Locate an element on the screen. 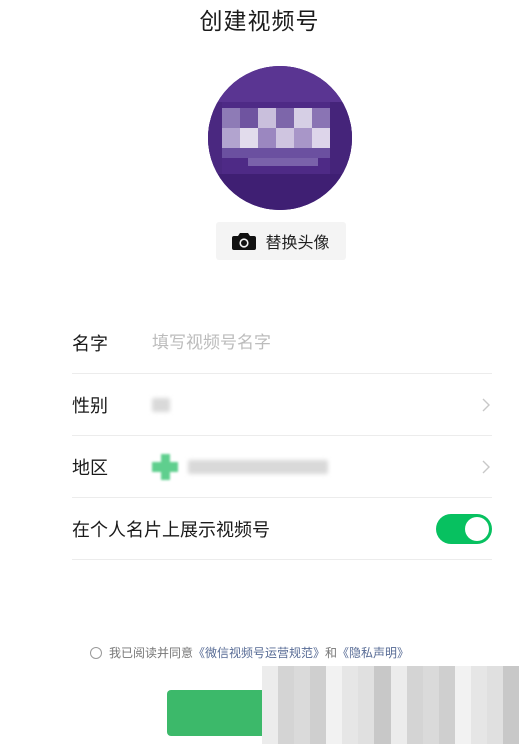 Image resolution: width=519 pixels, height=744 pixels. gender-row: 性别 is located at coordinates (282, 405).